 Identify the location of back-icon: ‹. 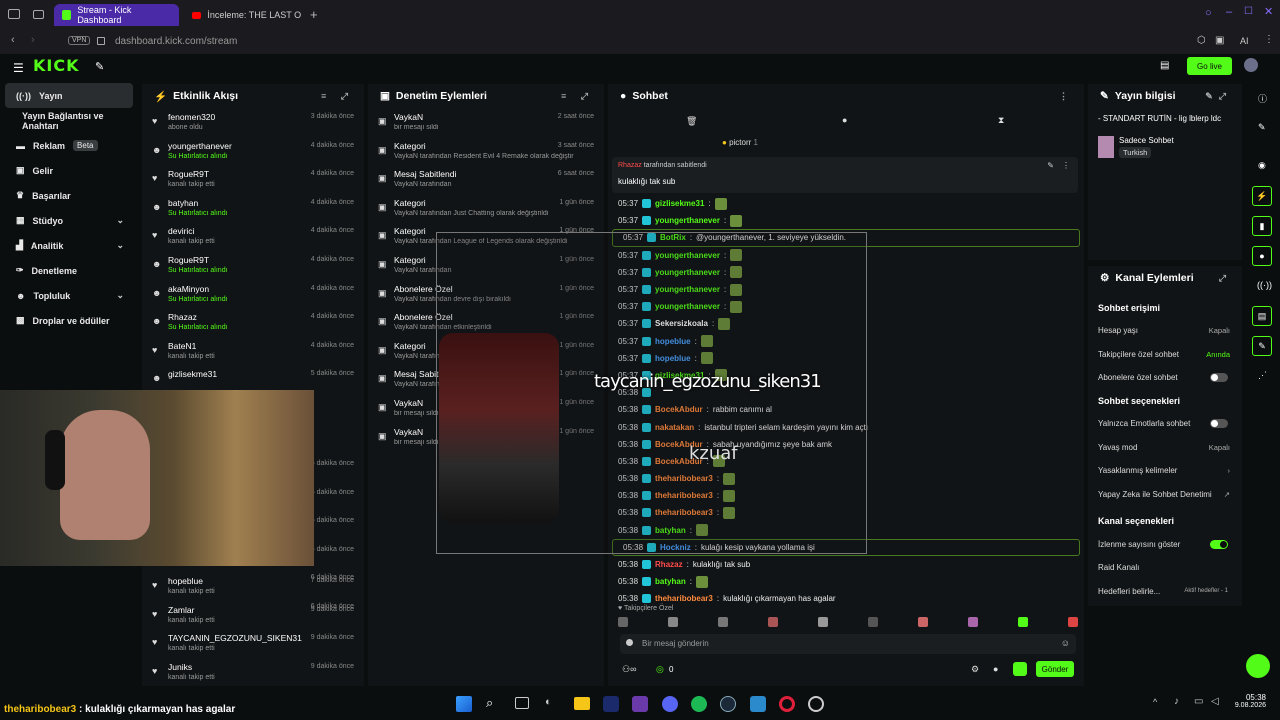
(13, 40).